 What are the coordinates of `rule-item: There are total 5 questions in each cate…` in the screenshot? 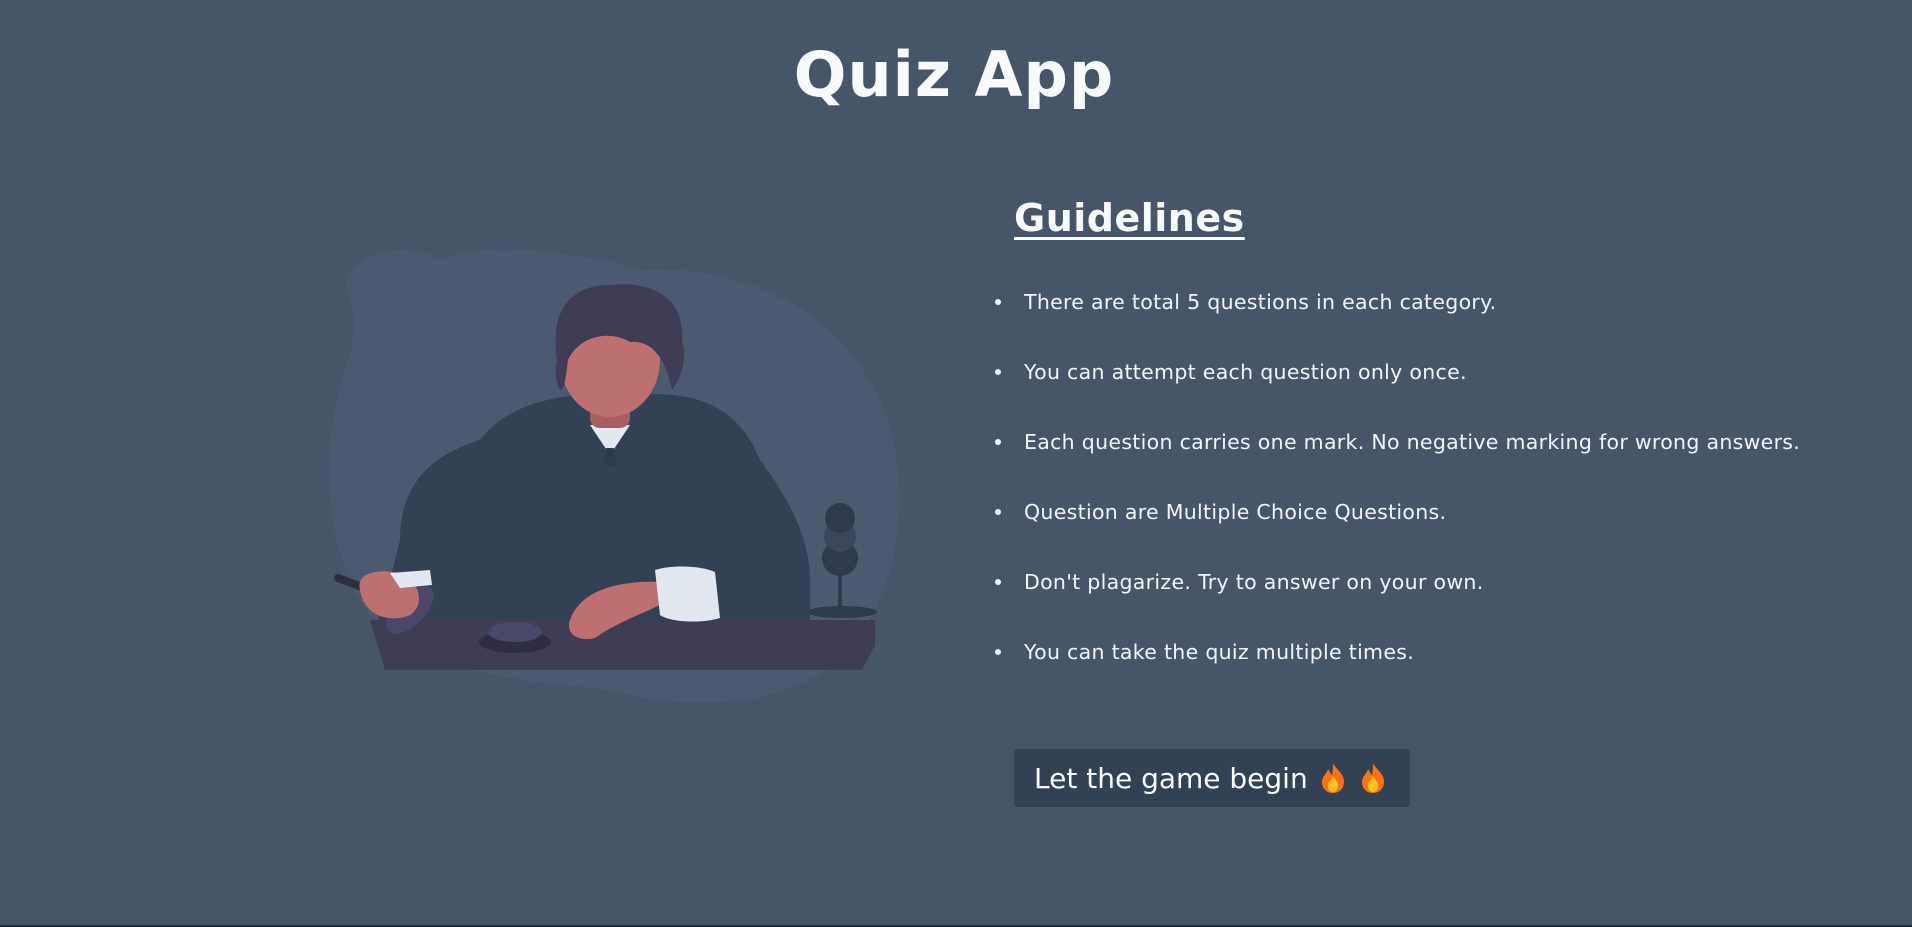 It's located at (1414, 319).